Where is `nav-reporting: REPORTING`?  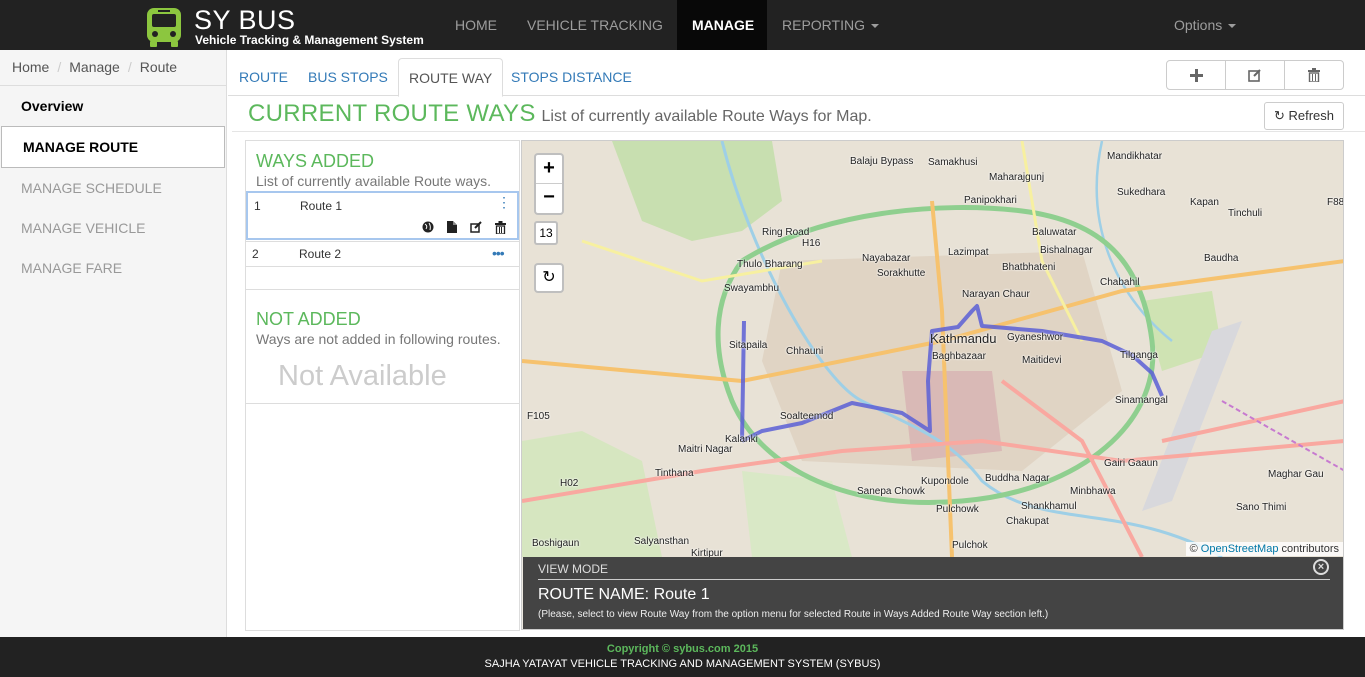 nav-reporting: REPORTING is located at coordinates (830, 25).